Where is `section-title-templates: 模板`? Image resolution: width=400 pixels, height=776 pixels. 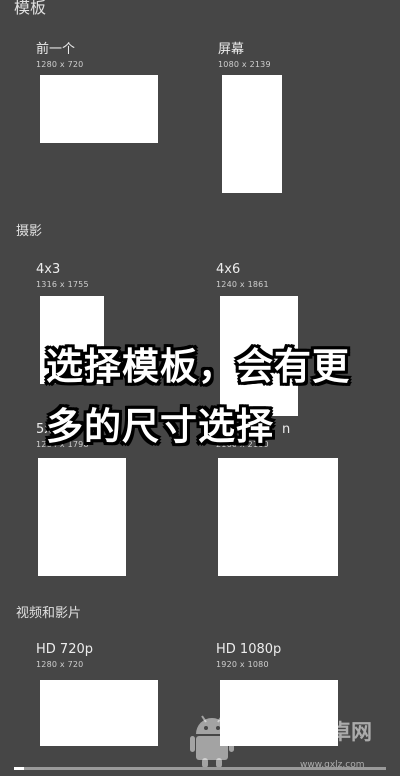
section-title-templates: 模板 is located at coordinates (30, 8).